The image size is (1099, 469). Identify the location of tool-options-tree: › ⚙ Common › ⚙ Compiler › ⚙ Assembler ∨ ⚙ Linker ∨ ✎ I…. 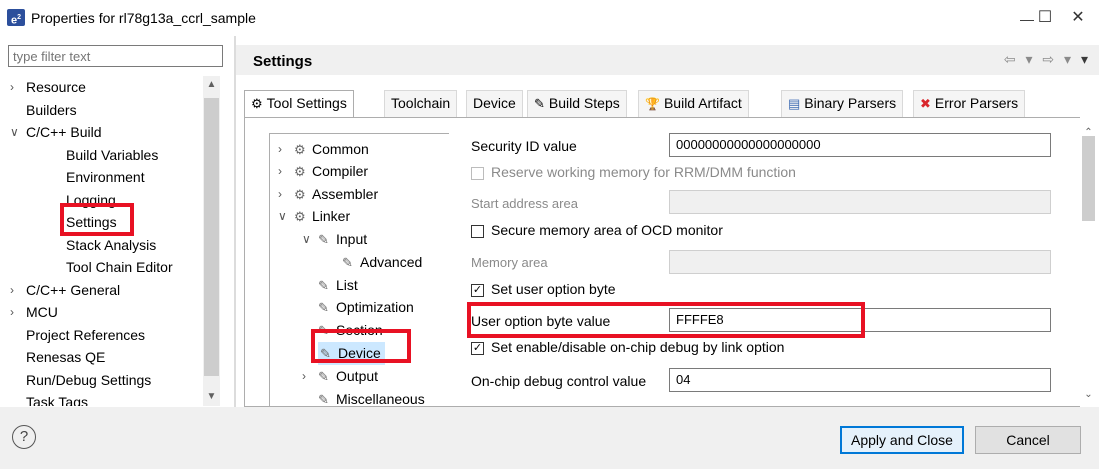
(359, 270).